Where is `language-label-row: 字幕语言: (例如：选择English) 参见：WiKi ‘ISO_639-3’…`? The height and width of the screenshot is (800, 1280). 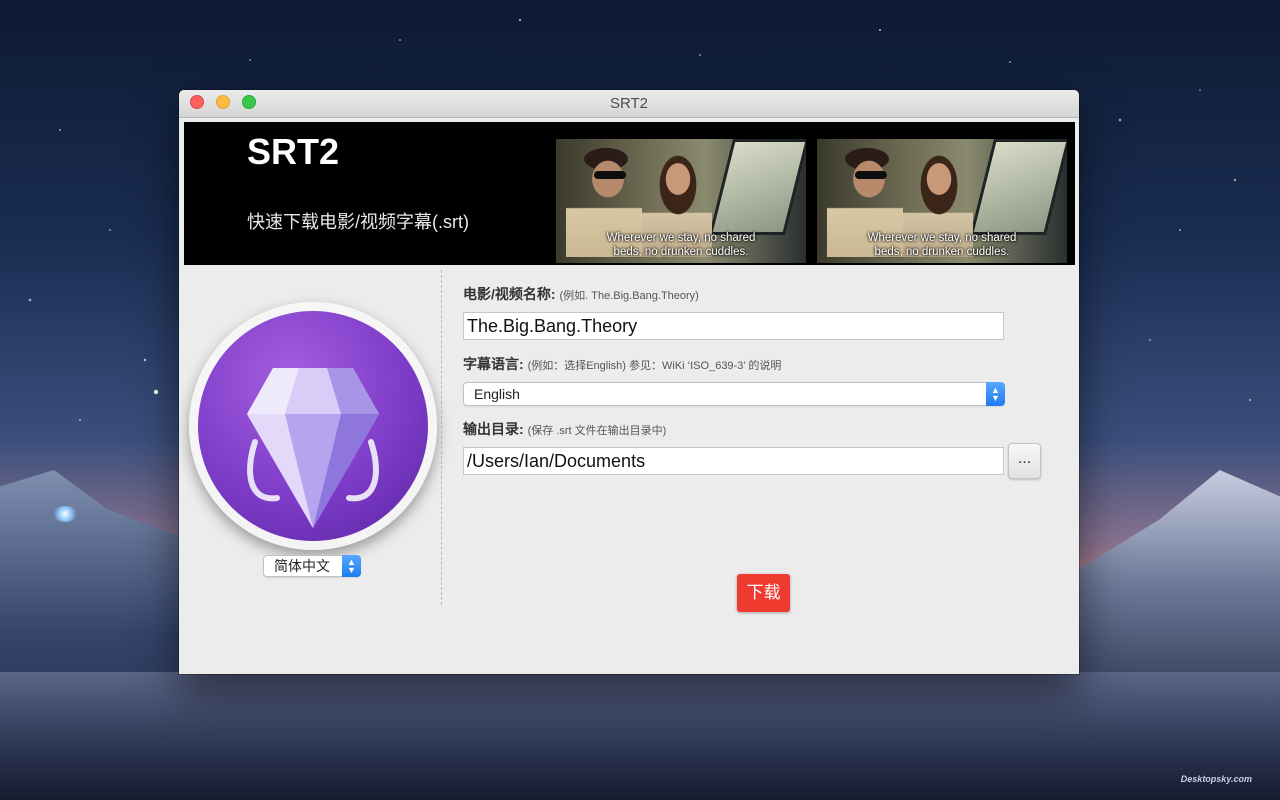
language-label-row: 字幕语言: (例如：选择English) 参见：WiKi ‘ISO_639-3’… is located at coordinates (622, 364).